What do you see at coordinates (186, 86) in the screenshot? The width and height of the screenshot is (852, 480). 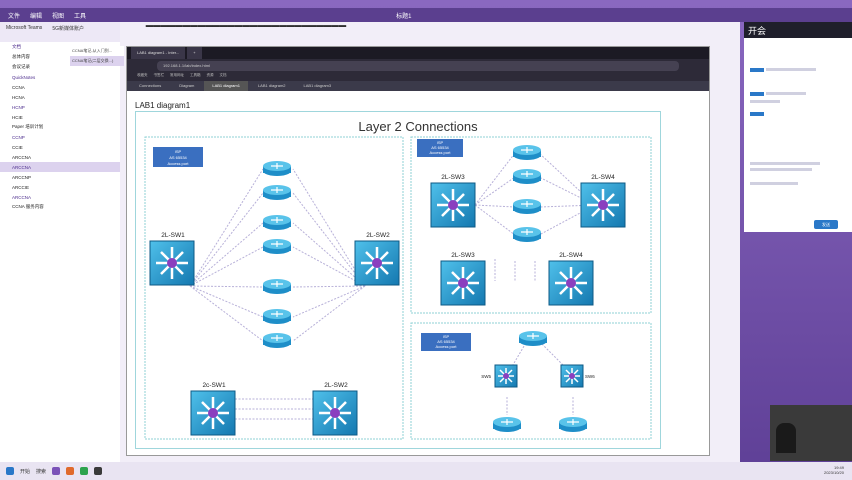 I see `tab-diagram: Diagram` at bounding box center [186, 86].